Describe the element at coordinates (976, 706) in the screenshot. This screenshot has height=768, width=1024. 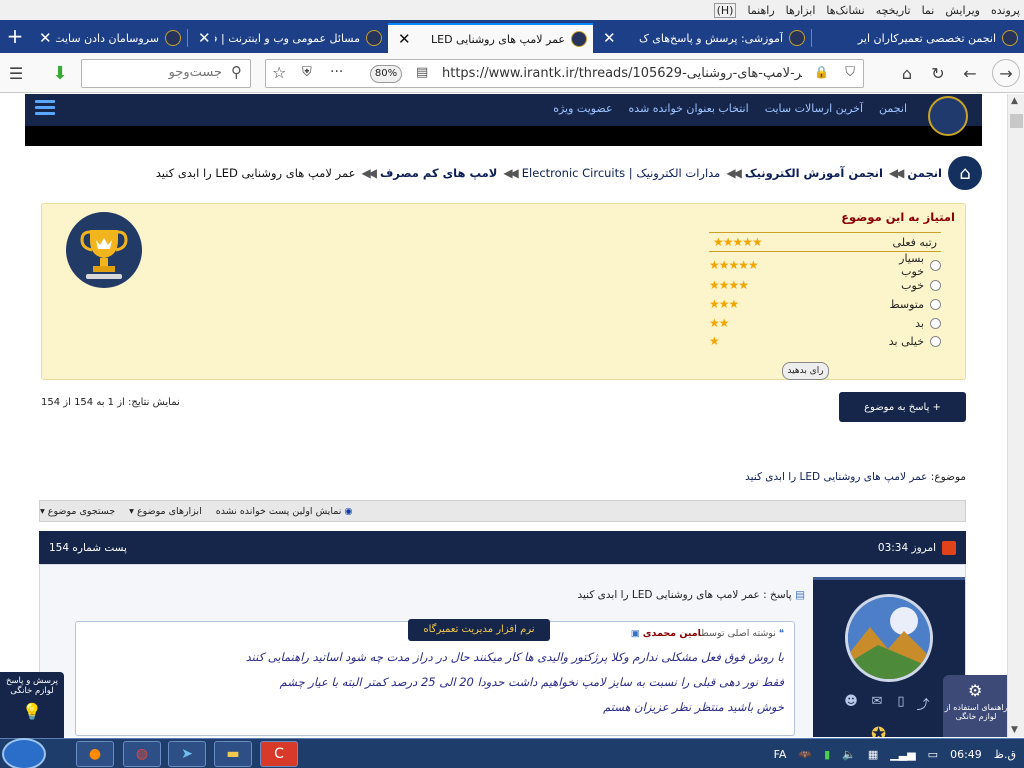
I see `guide-widget: ⚙ راهنمای استفاده از لوازم خانگی` at that location.